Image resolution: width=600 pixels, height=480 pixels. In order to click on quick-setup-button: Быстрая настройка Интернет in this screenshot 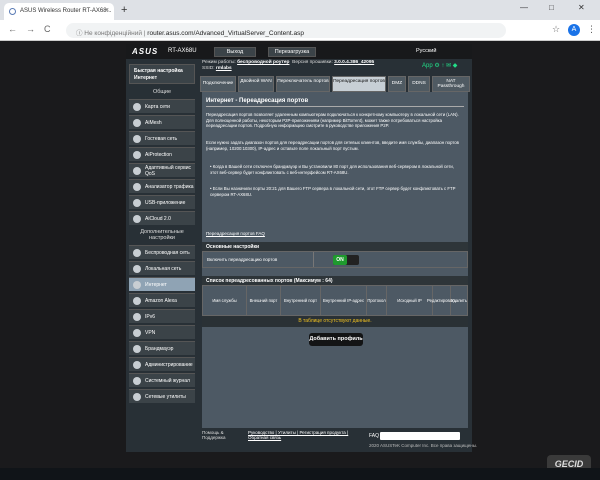, I will do `click(162, 74)`.